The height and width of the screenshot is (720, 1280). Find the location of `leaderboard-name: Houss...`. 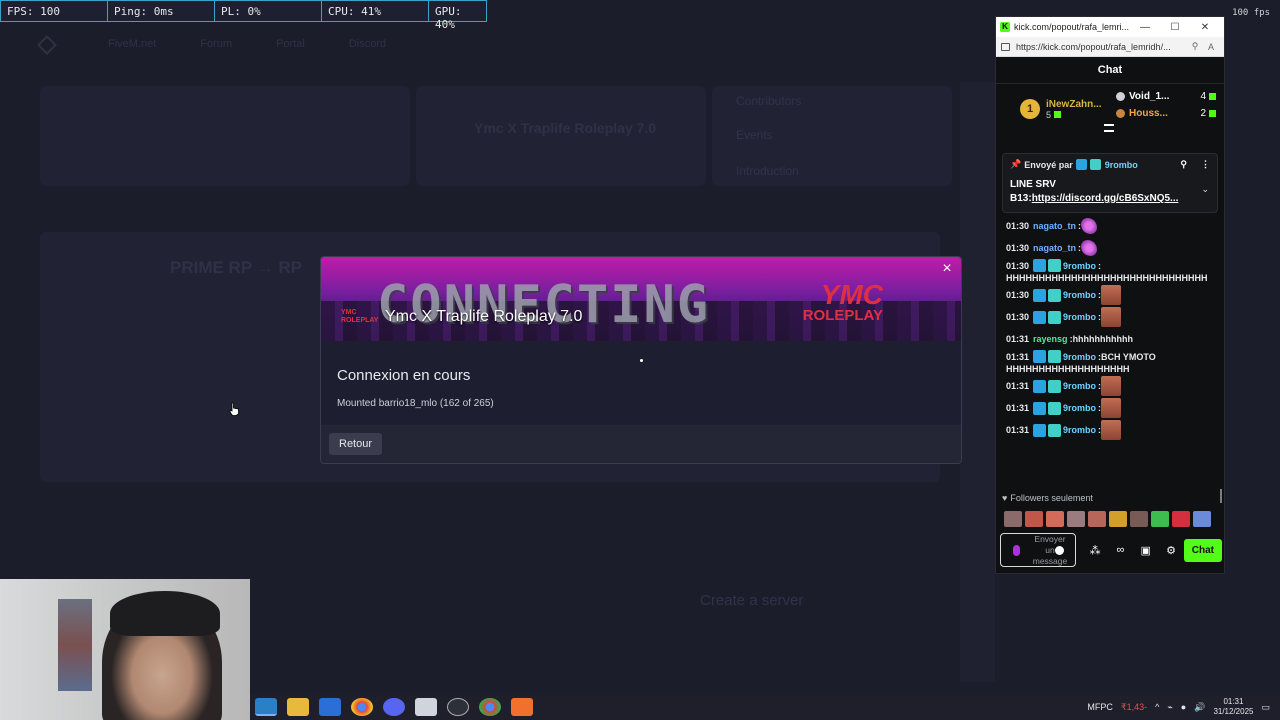

leaderboard-name: Houss... is located at coordinates (1148, 113).